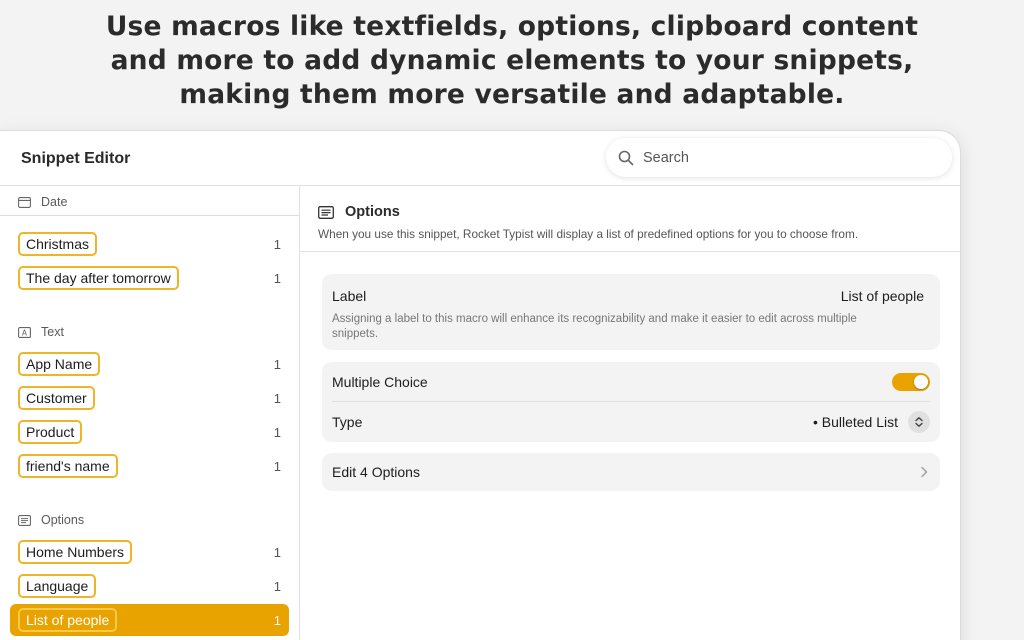  I want to click on text-field-icon: A, so click(24, 332).